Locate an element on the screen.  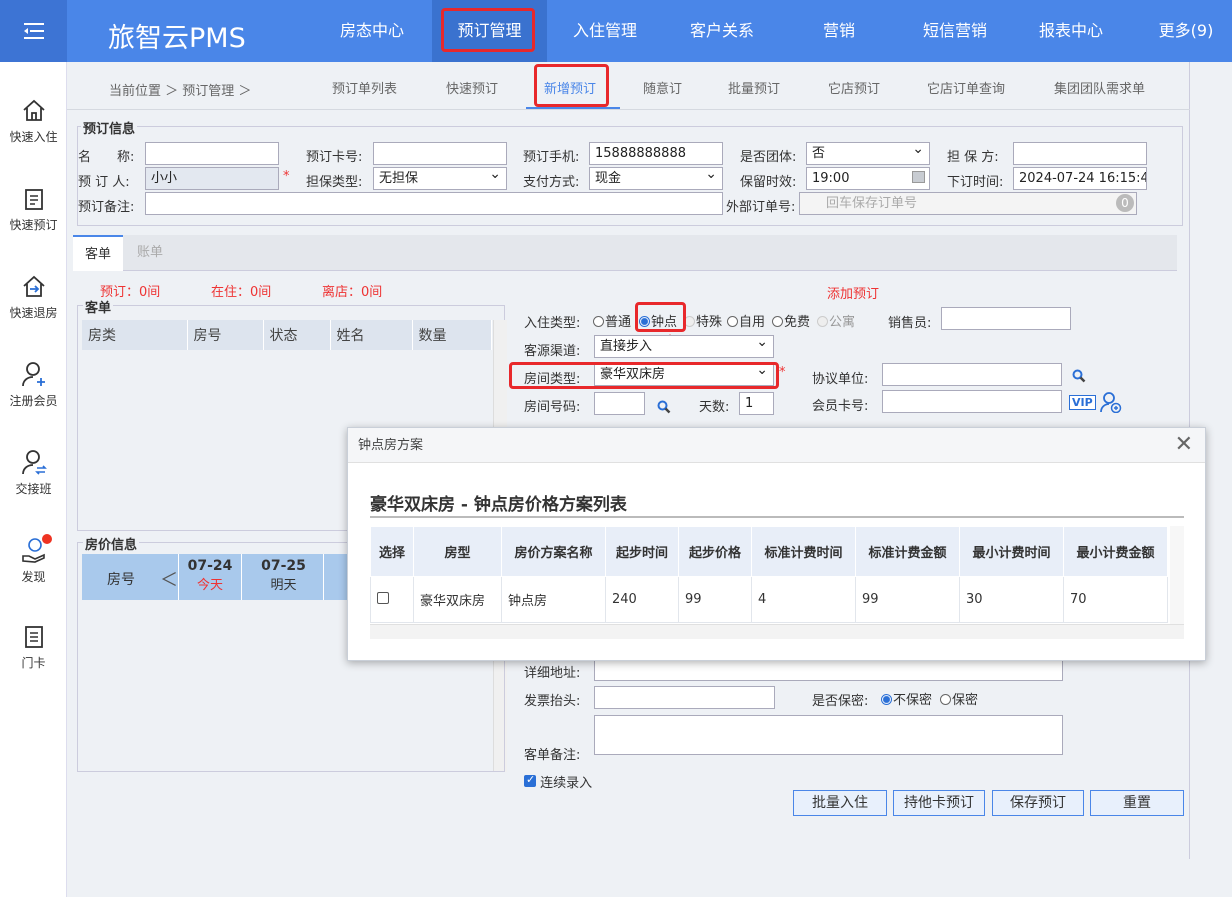
tab-casual-booking: 随意订 is located at coordinates (662, 87).